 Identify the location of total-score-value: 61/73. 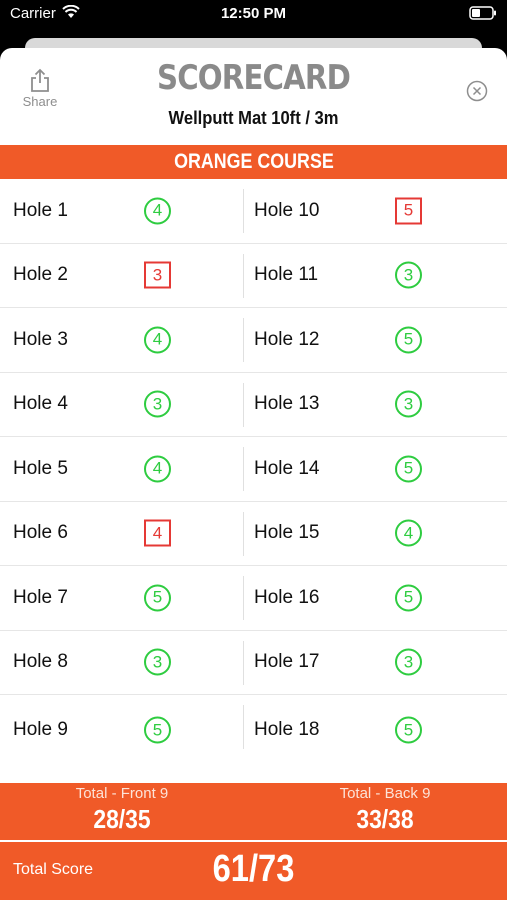
(253, 869).